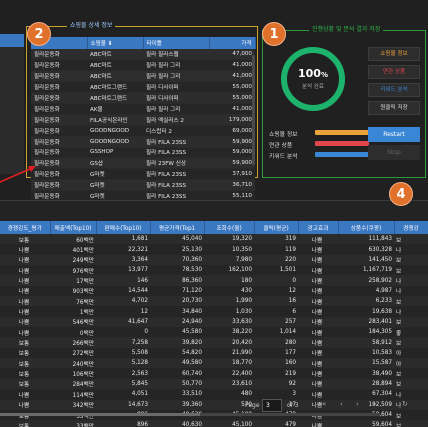 The height and width of the screenshot is (427, 428). Describe the element at coordinates (214, 239) in the screenshot. I see `grid-row: 보통 60백만 1,681 45,040 19,320 319 나쁨 111,843 보` at that location.